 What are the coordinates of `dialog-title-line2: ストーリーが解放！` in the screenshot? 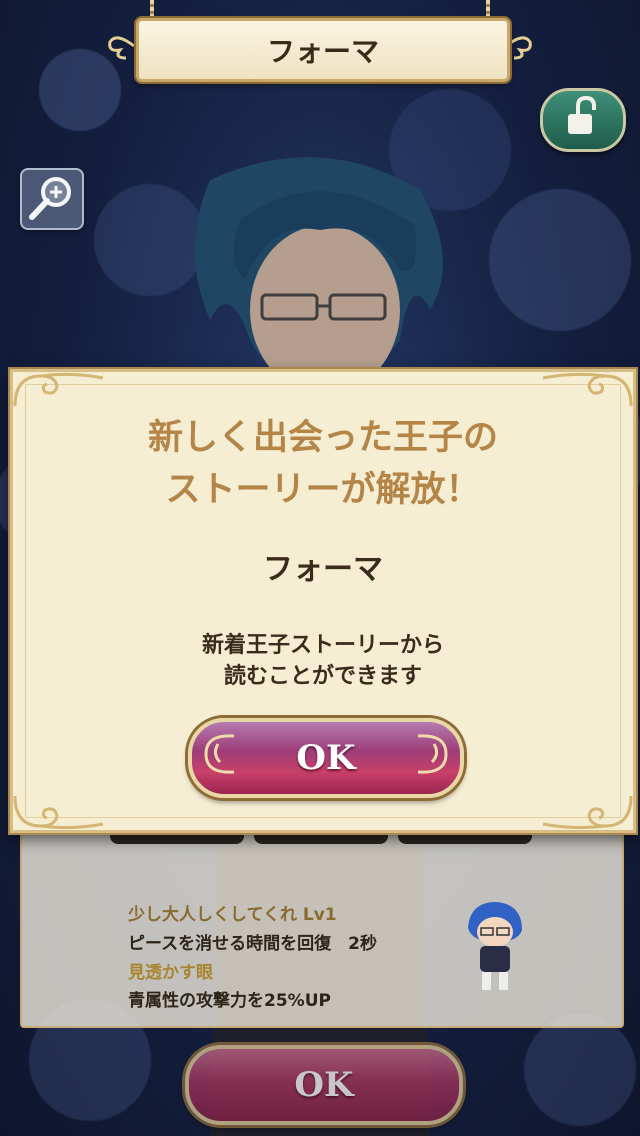 It's located at (323, 490).